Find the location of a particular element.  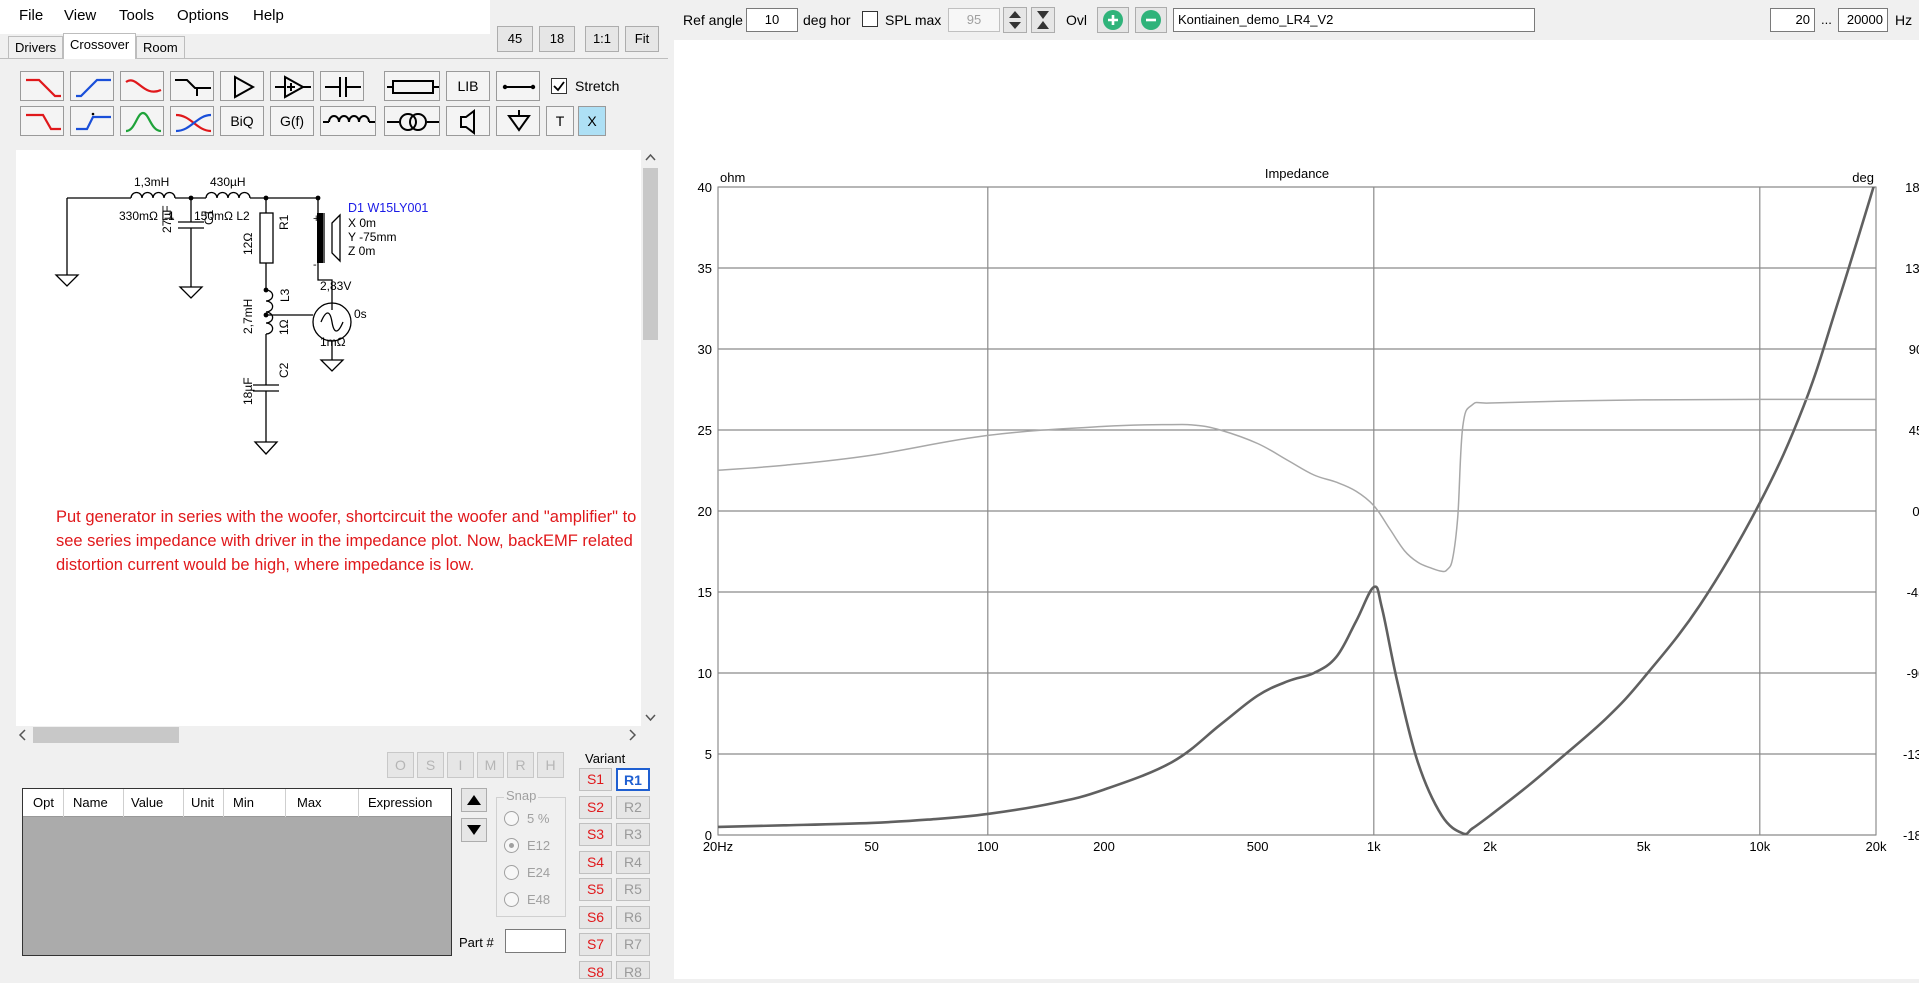

driver-button is located at coordinates (468, 121).